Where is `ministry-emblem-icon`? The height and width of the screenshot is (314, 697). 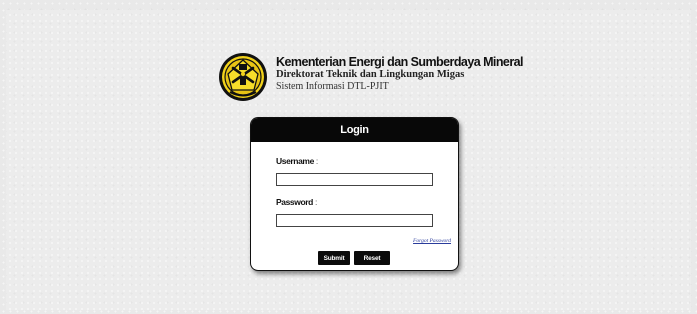 ministry-emblem-icon is located at coordinates (243, 77).